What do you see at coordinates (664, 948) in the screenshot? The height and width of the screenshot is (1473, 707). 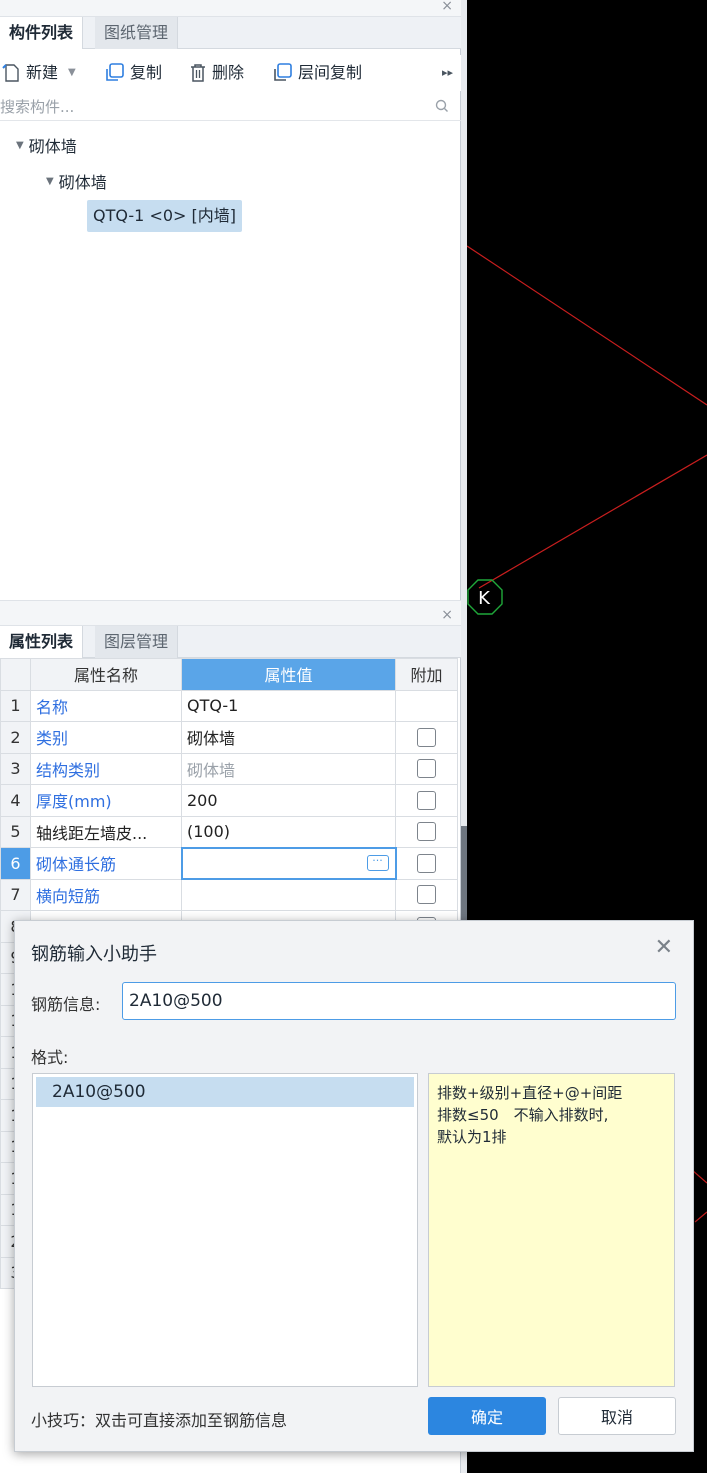 I see `close-icon: ✕` at bounding box center [664, 948].